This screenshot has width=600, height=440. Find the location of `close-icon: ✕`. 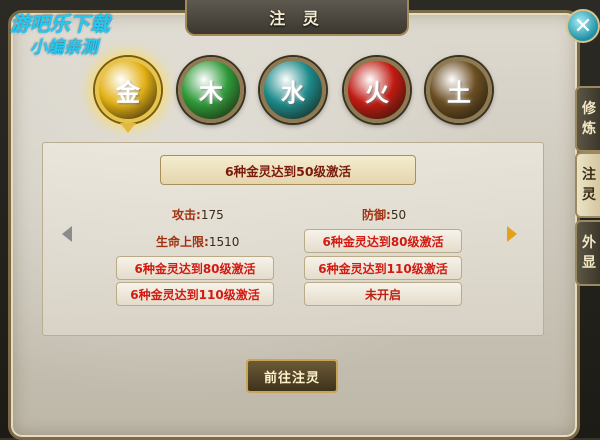

close-icon: ✕ is located at coordinates (583, 26).